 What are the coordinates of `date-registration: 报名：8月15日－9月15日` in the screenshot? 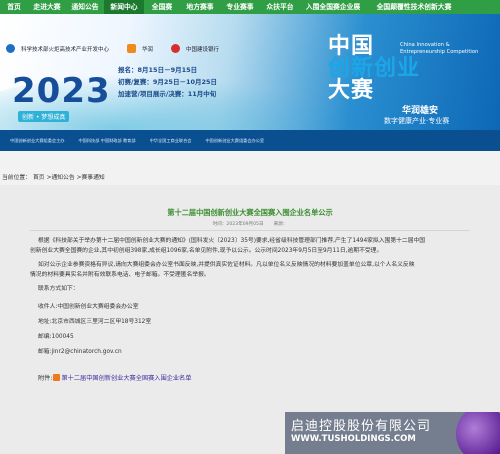 It's located at (158, 70).